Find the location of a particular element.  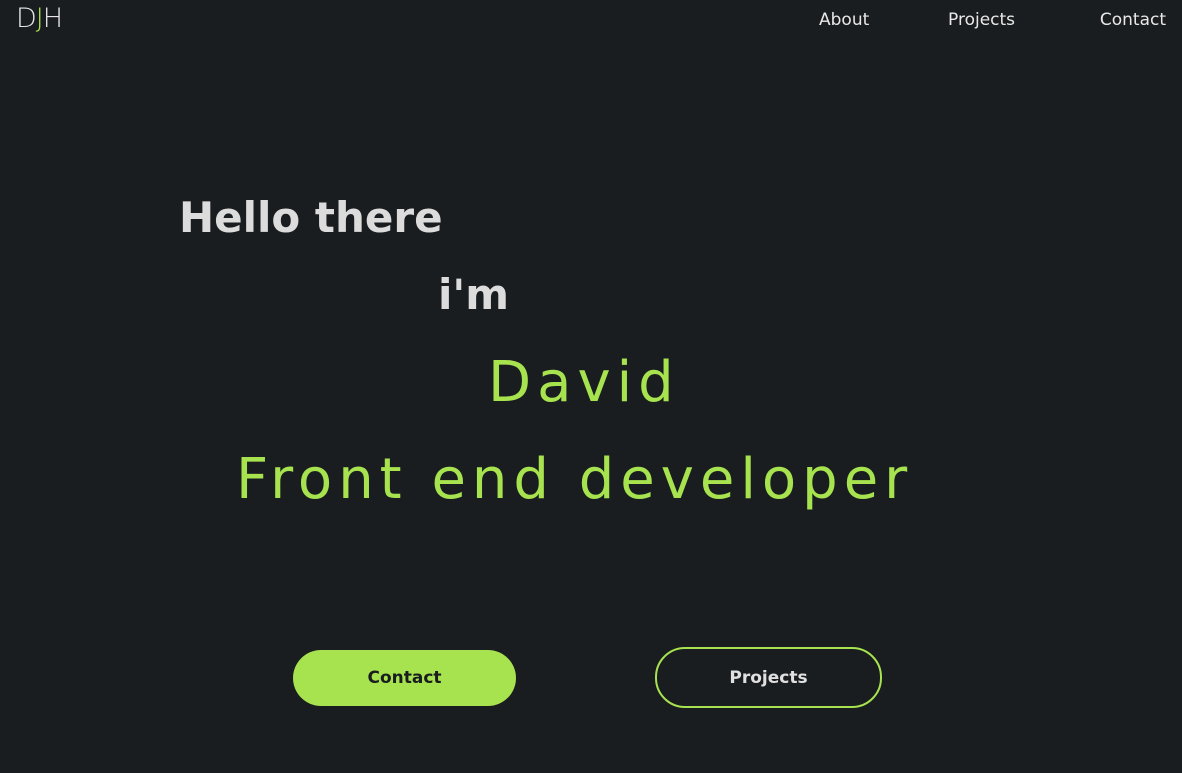

hero-role: Front end developer is located at coordinates (575, 479).